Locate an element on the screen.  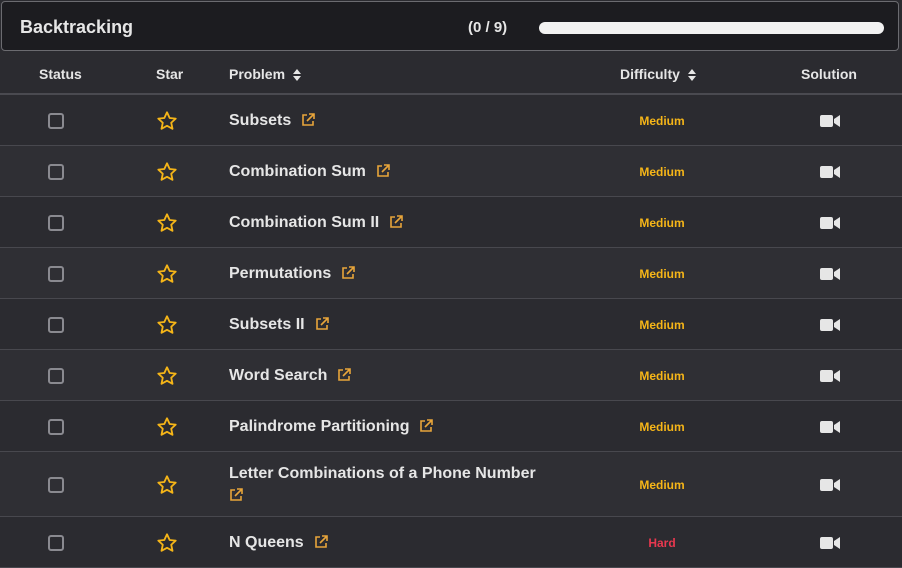
problem-name: Permutations is located at coordinates (280, 273).